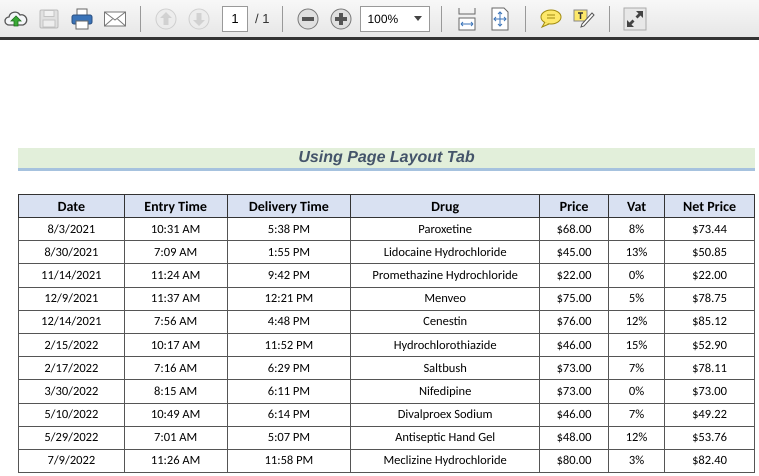 The image size is (759, 476). What do you see at coordinates (235, 19) in the screenshot?
I see `page-number-field: 1` at bounding box center [235, 19].